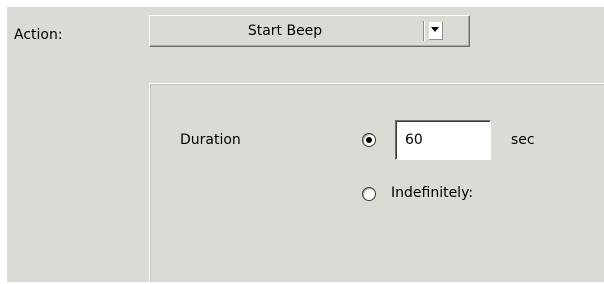 The width and height of the screenshot is (604, 284). Describe the element at coordinates (369, 194) in the screenshot. I see `indefinitely-radio` at that location.